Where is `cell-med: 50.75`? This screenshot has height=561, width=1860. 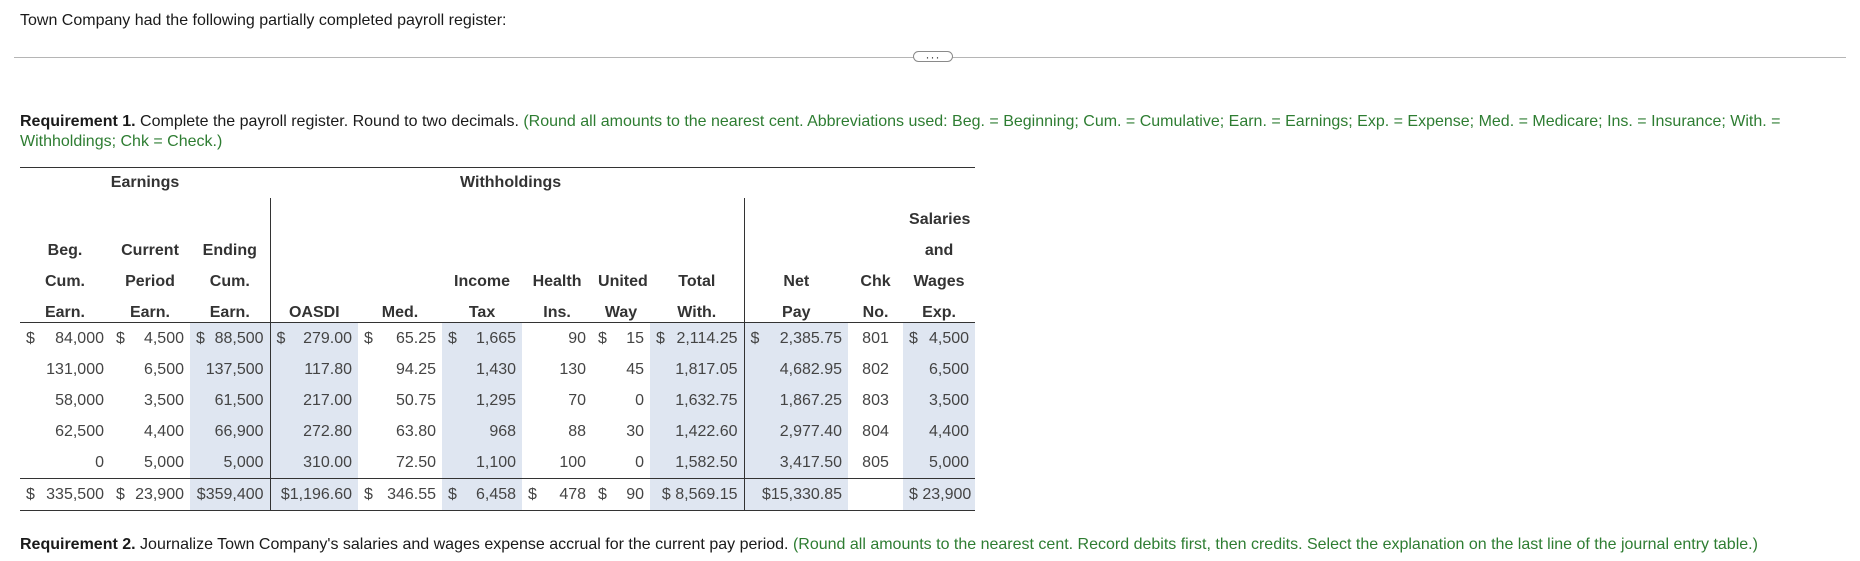
cell-med: 50.75 is located at coordinates (416, 400).